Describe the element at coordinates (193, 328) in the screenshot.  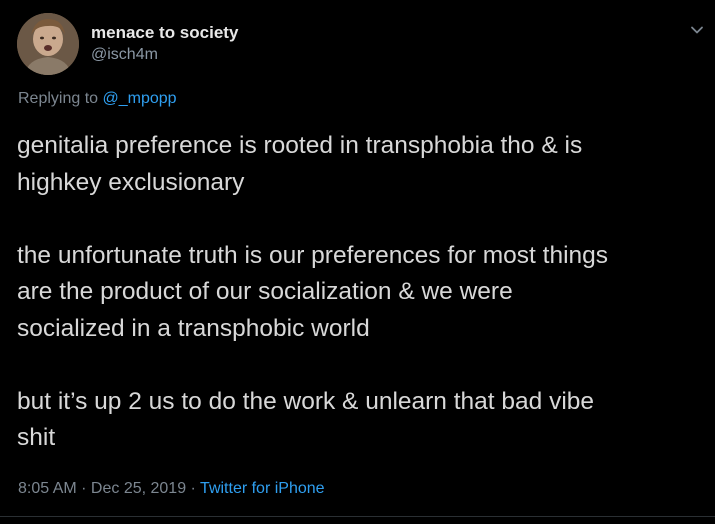
I see `tweet-line: socialized in a transphobic world` at that location.